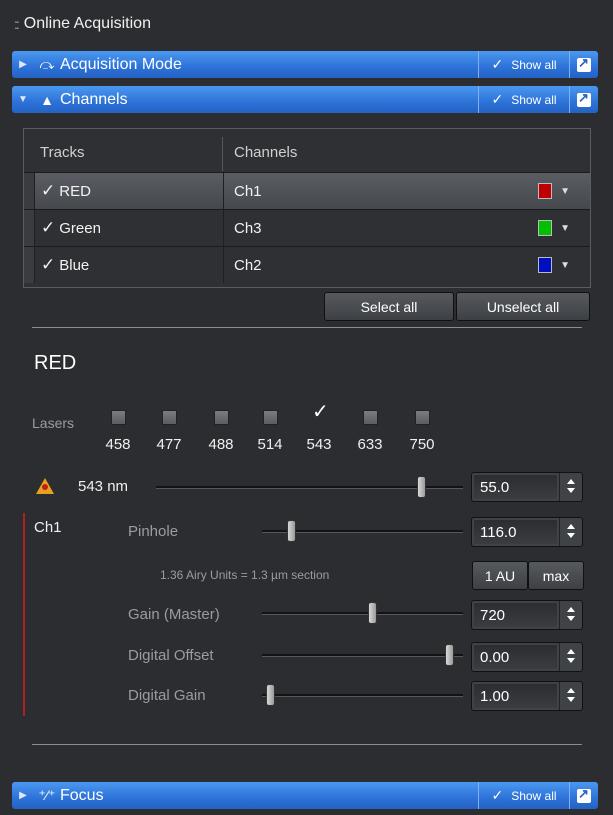  I want to click on digital-offset-value: 0.00, so click(515, 657).